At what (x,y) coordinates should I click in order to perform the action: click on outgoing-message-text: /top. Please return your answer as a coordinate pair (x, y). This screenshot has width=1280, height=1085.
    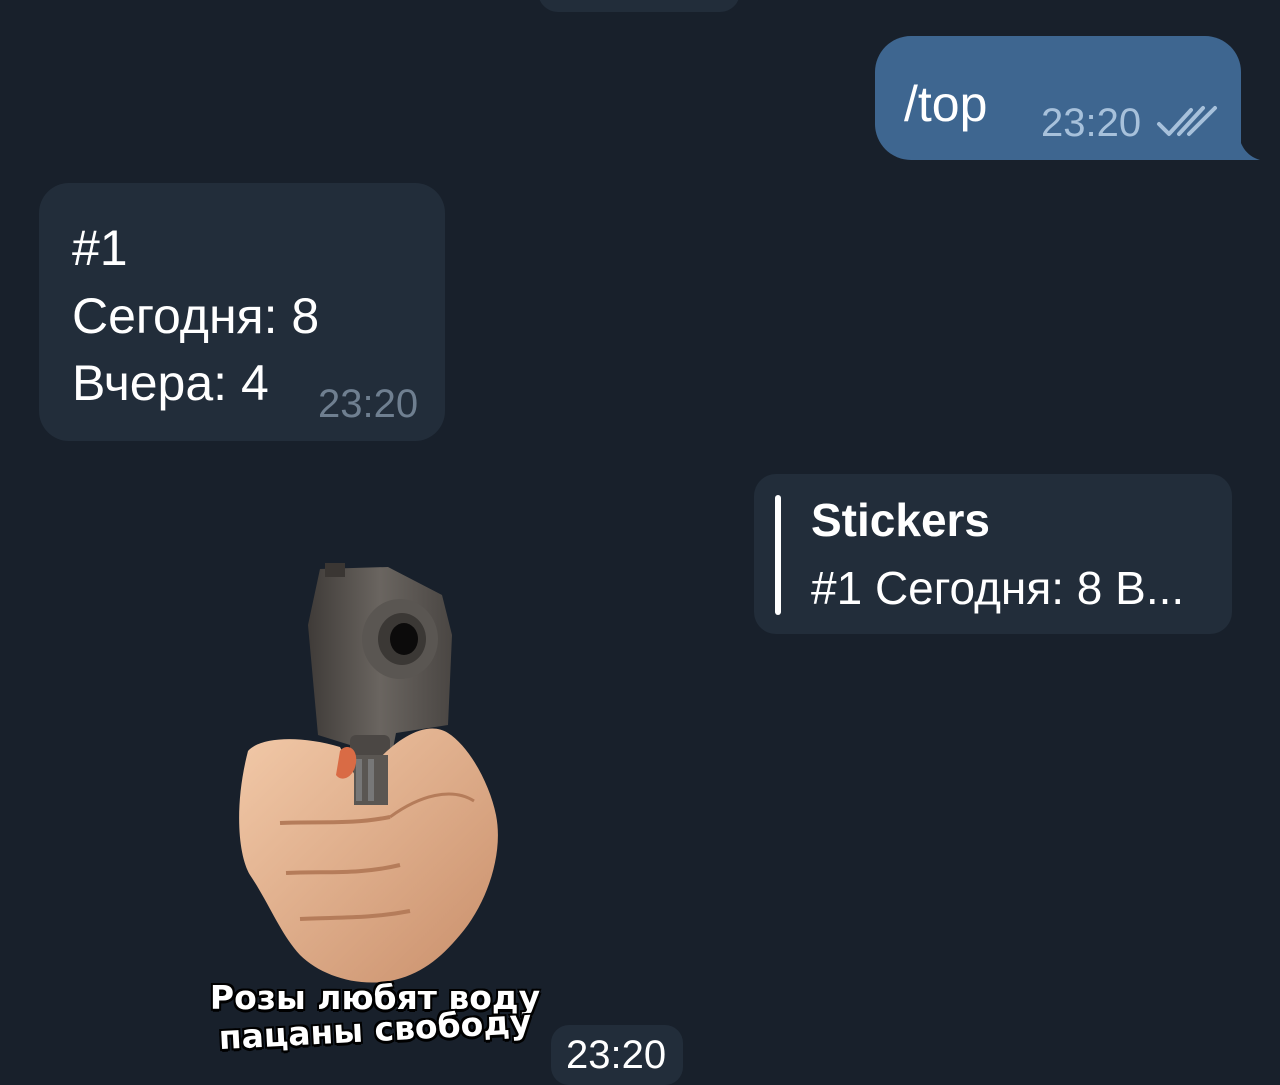
    Looking at the image, I should click on (946, 104).